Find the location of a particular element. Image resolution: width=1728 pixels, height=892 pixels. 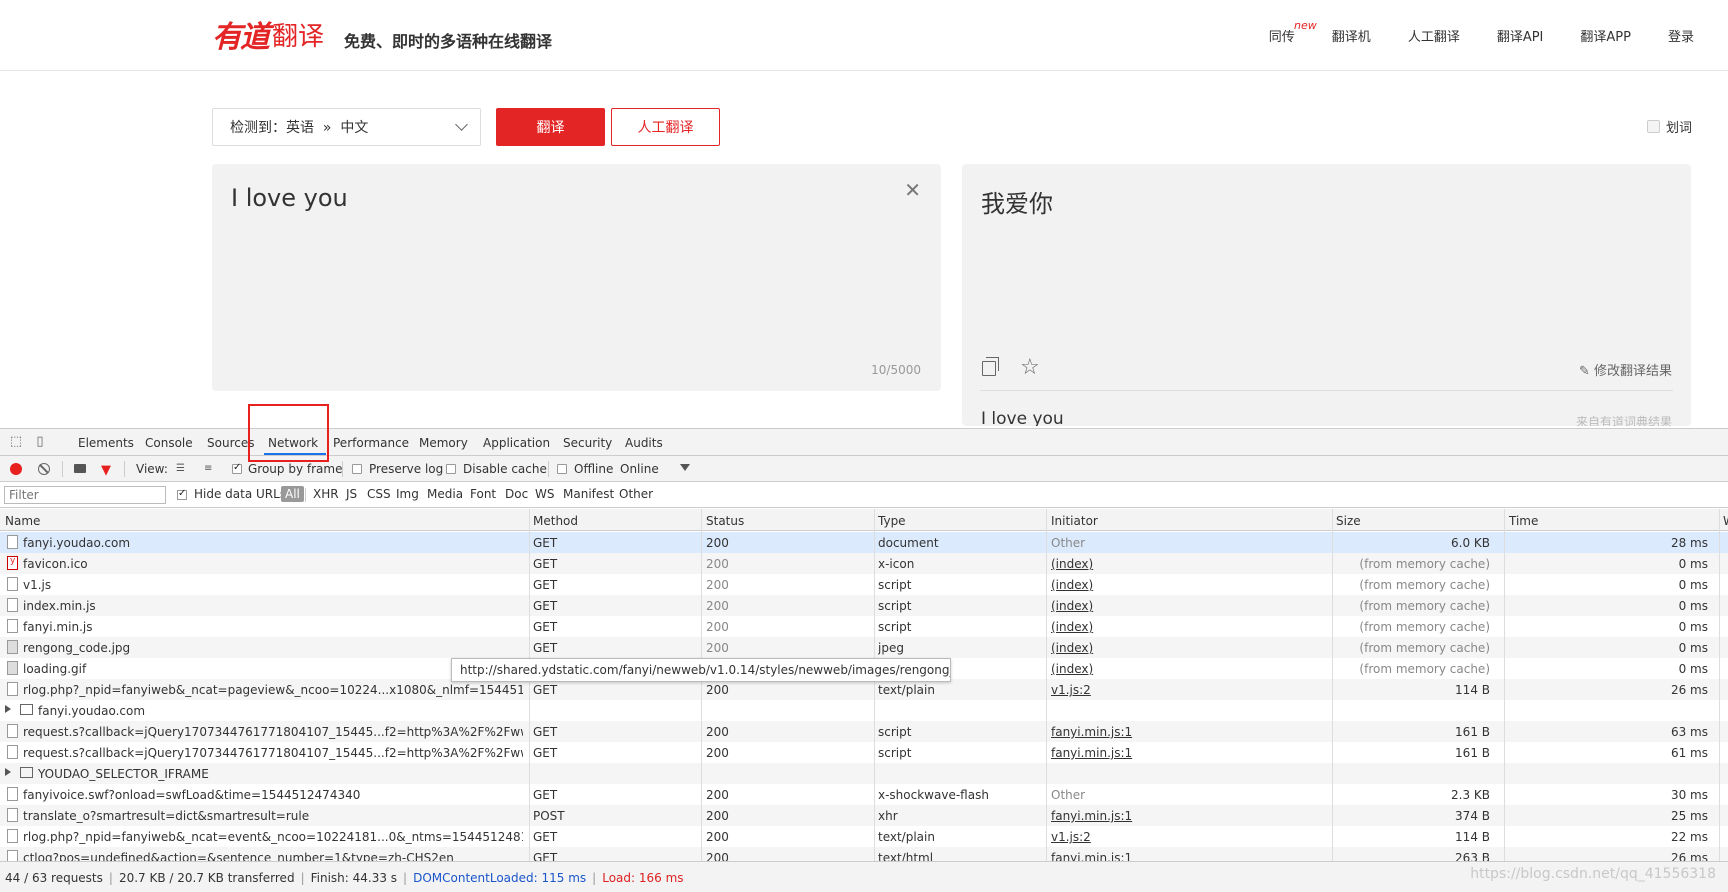

tab-application: Application is located at coordinates (516, 443).